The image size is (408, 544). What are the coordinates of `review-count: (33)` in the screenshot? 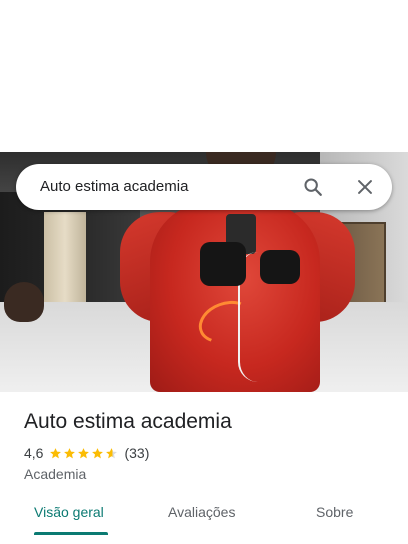 It's located at (136, 453).